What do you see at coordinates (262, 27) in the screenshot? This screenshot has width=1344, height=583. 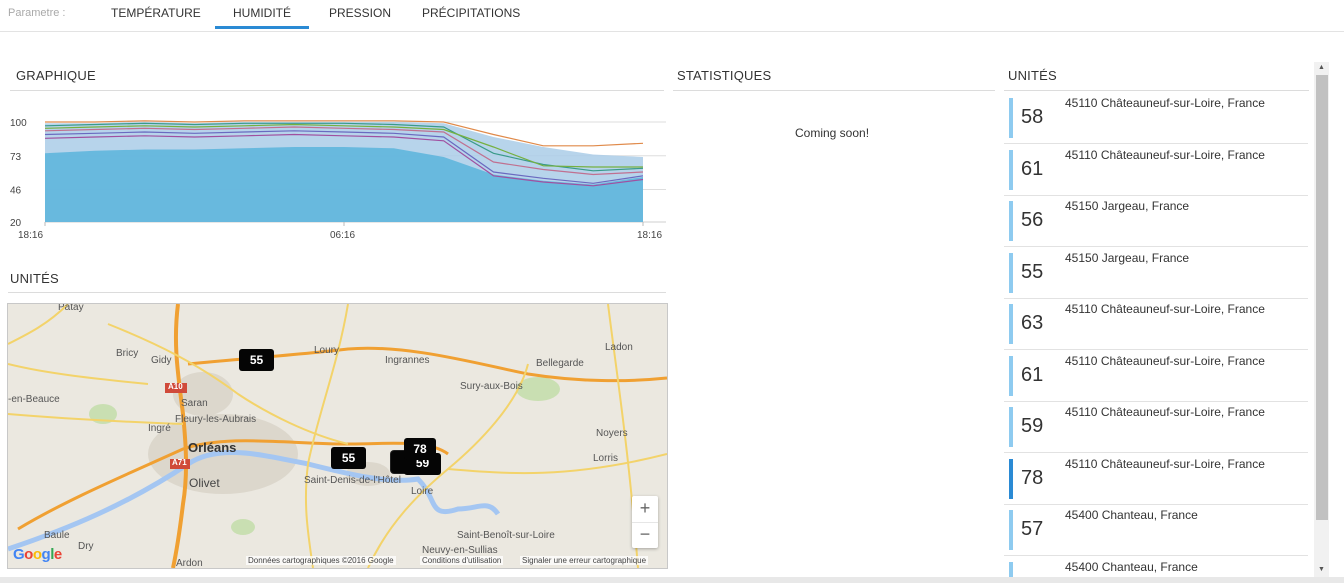 I see `active-tab-indicator` at bounding box center [262, 27].